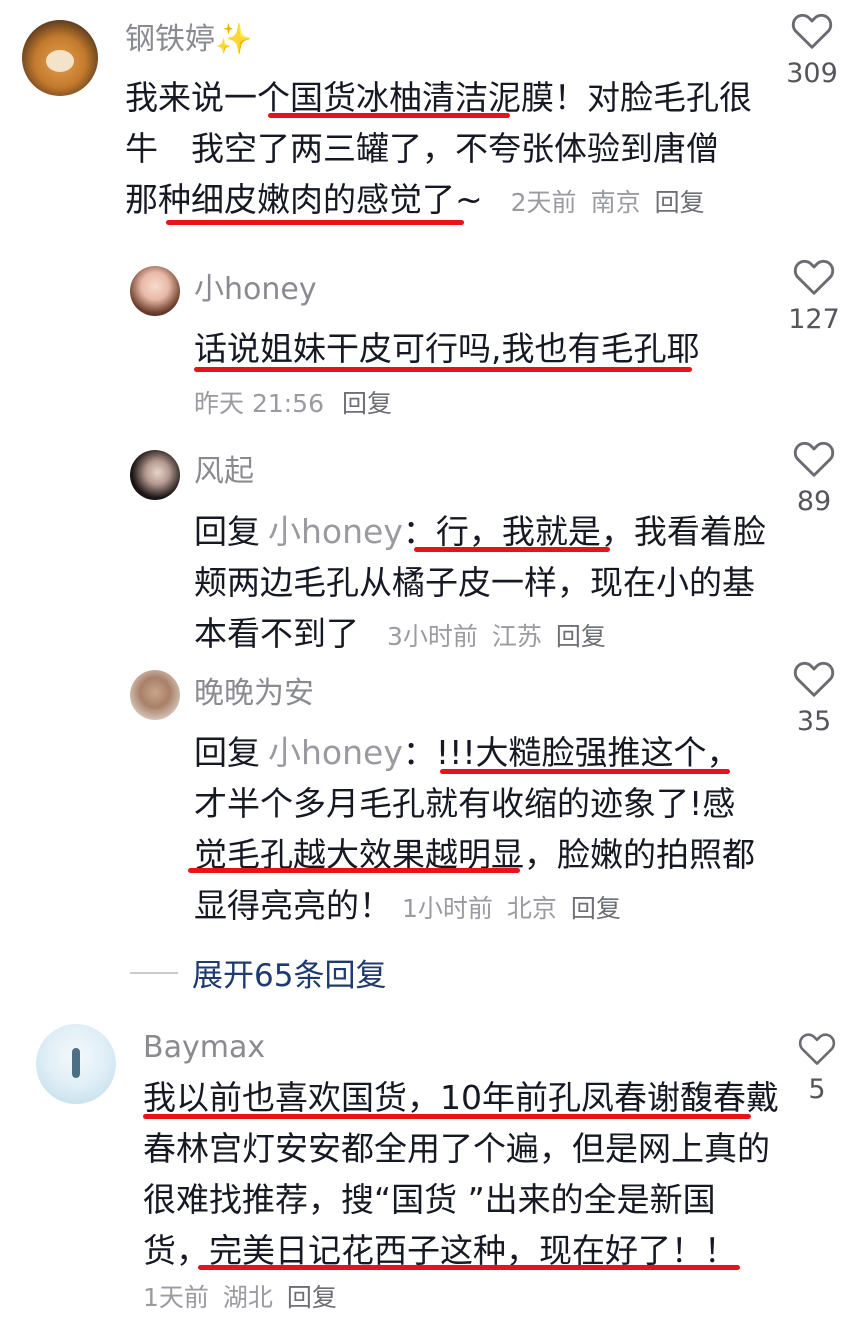 Image resolution: width=868 pixels, height=1321 pixels. Describe the element at coordinates (584, 531) in the screenshot. I see `comment-line-text: ：行，我就是，我看着脸` at that location.